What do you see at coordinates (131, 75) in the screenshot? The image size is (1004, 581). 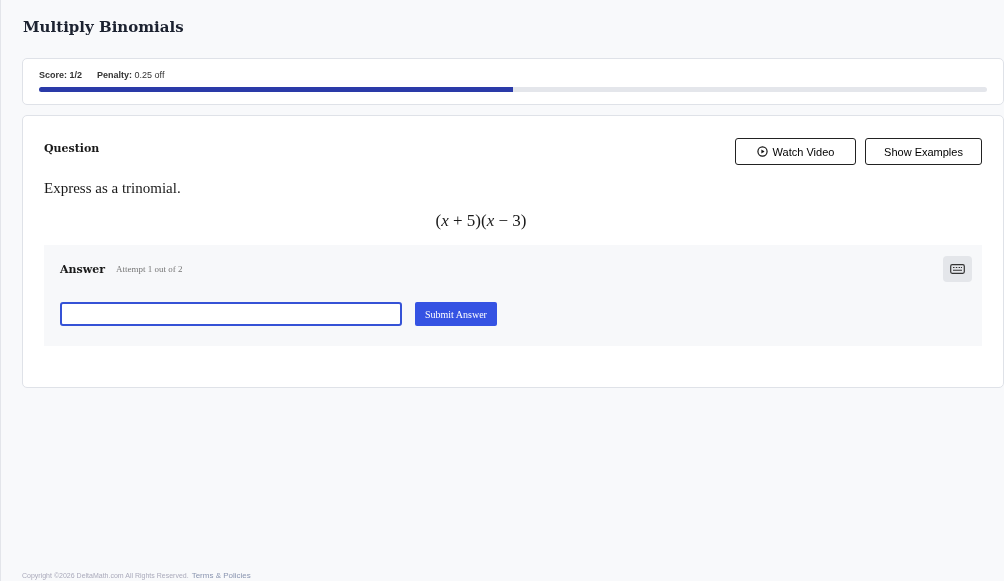 I see `penalty-text: Penalty: 0.25 off` at bounding box center [131, 75].